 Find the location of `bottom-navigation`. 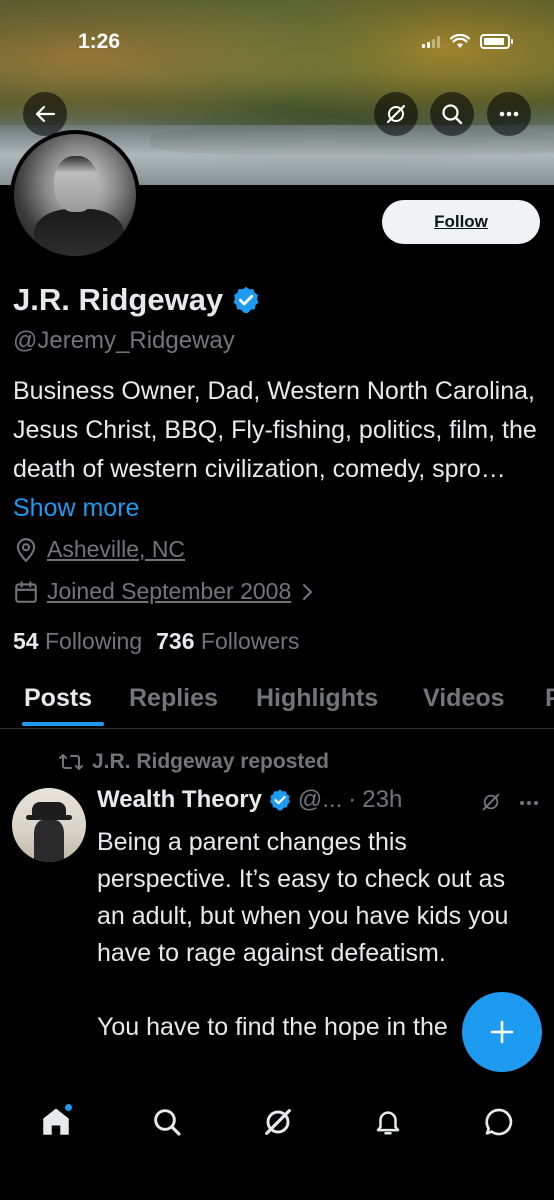

bottom-navigation is located at coordinates (277, 1140).